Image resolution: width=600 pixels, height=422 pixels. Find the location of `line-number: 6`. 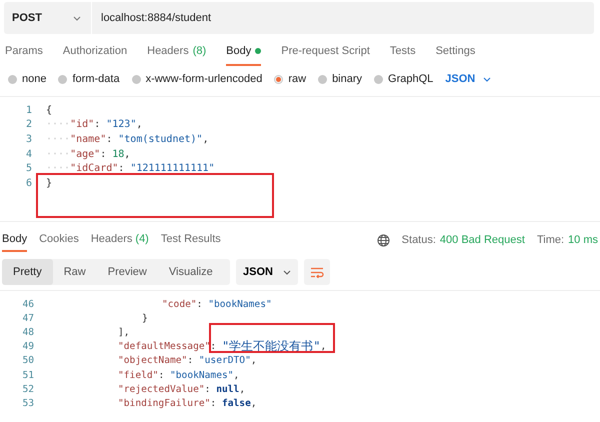

line-number: 6 is located at coordinates (28, 183).